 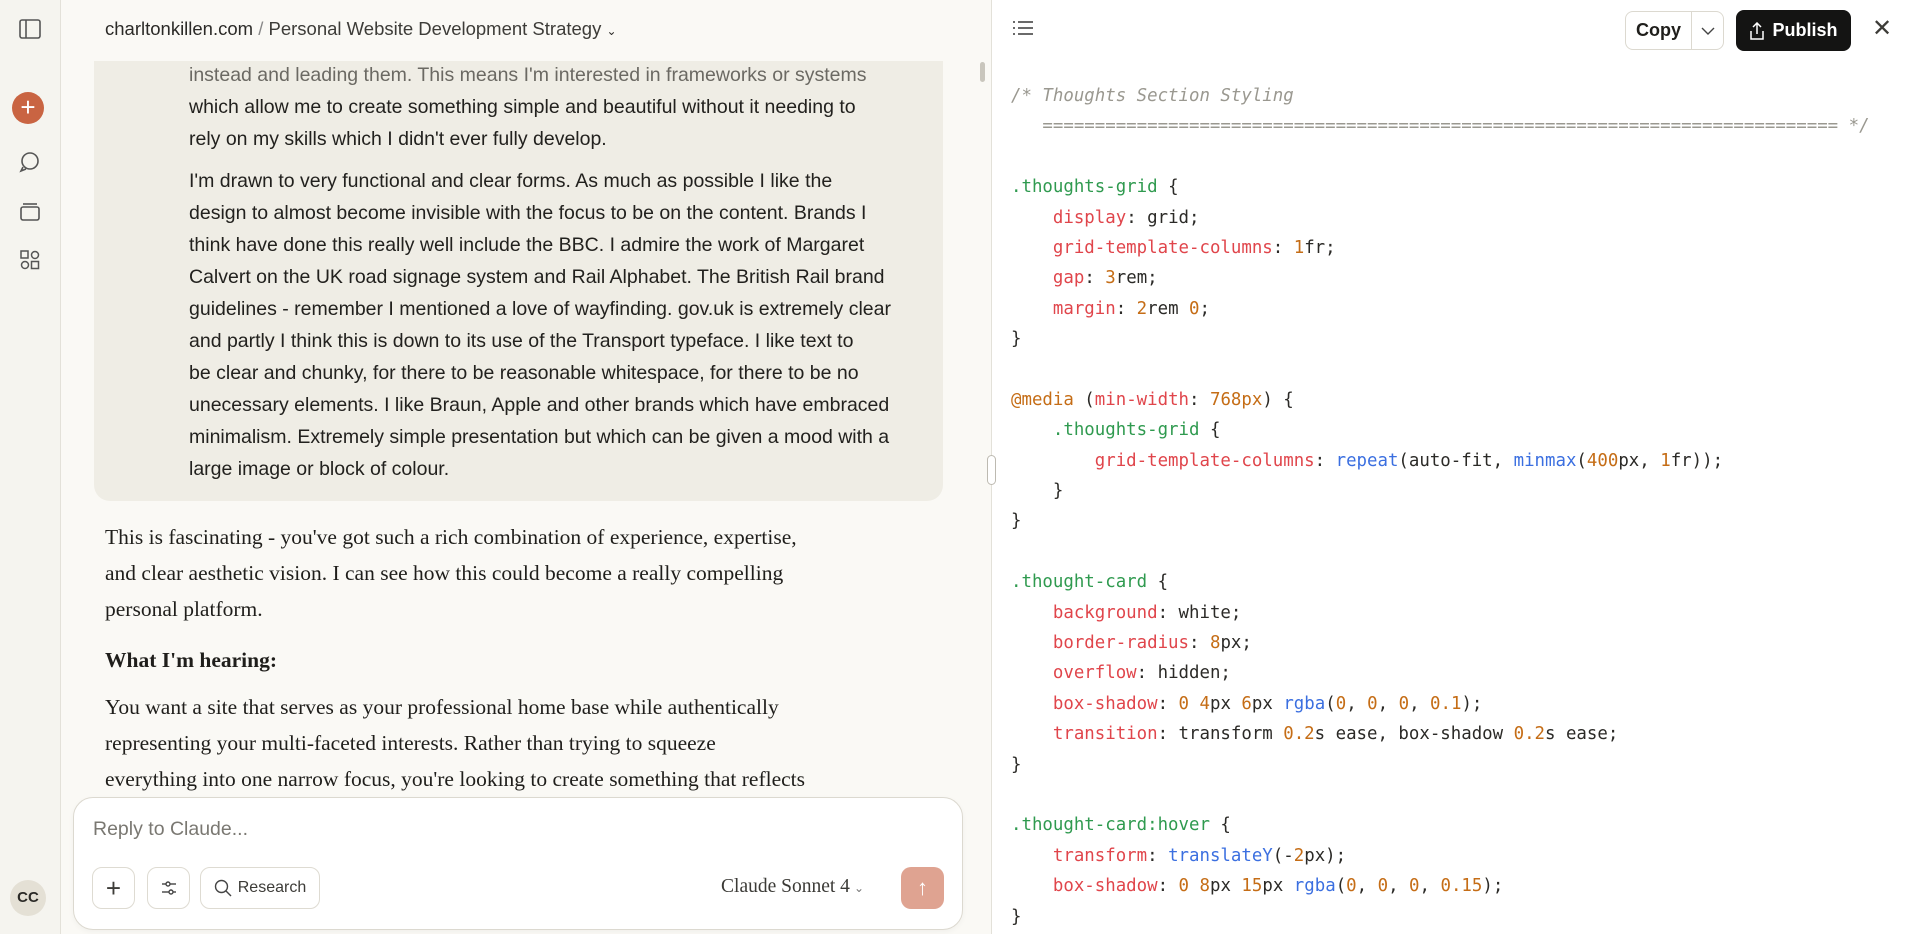 What do you see at coordinates (168, 888) in the screenshot?
I see `tools-button` at bounding box center [168, 888].